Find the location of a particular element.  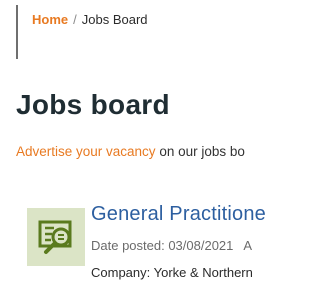

intro-text: Advertise your vacancy on our jobs bo is located at coordinates (130, 152).